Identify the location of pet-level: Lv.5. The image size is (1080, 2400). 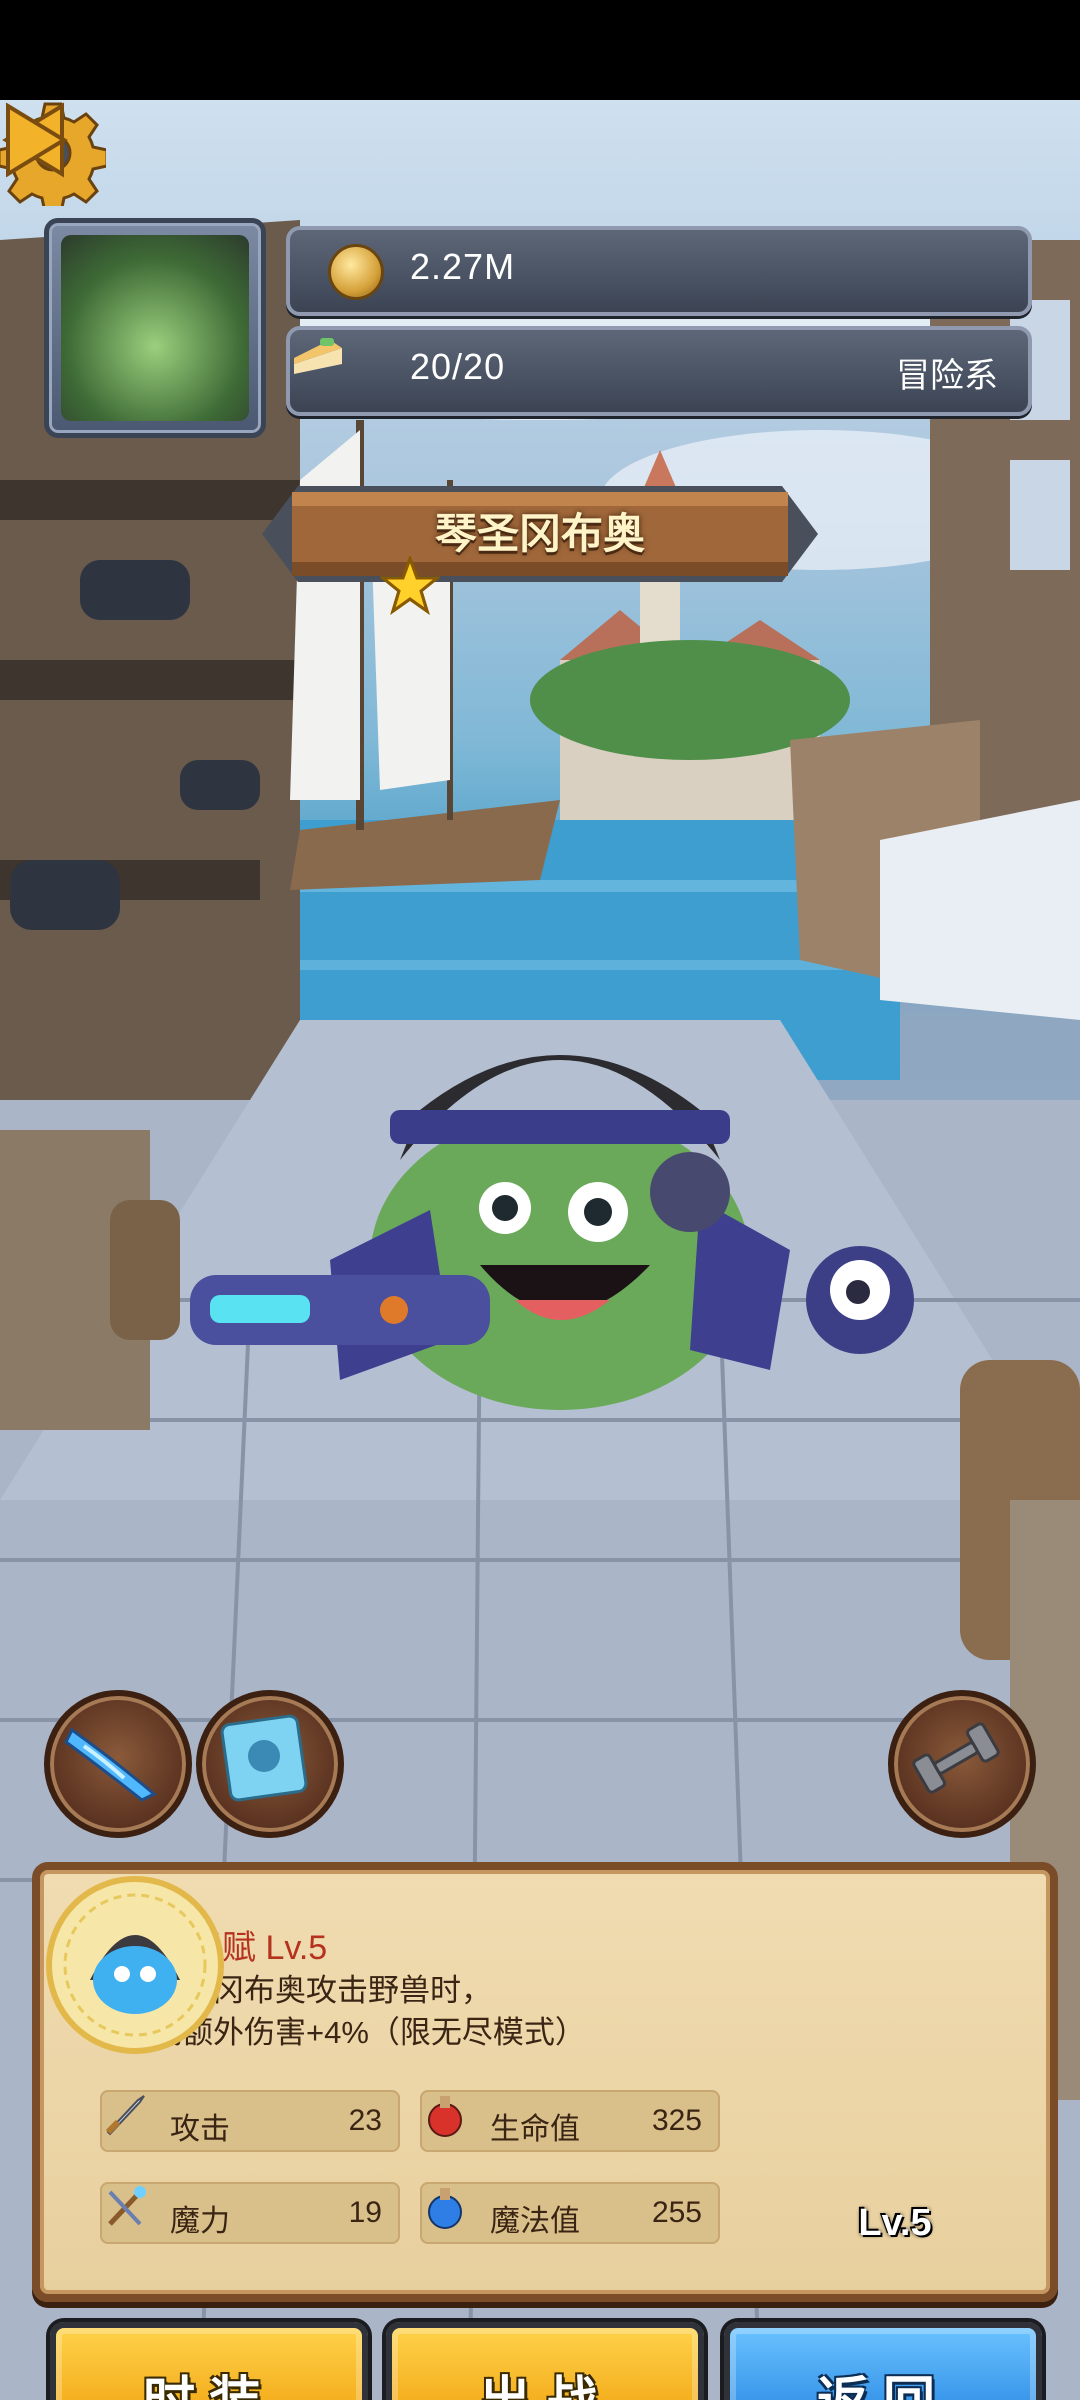
(895, 2223).